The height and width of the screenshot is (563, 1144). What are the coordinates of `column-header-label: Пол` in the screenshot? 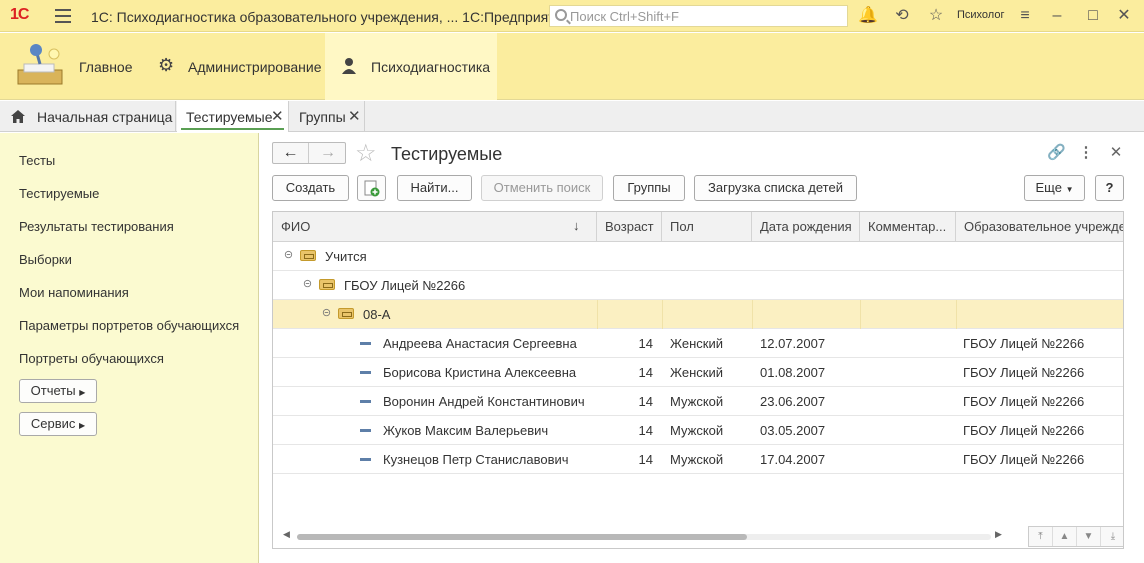 It's located at (682, 226).